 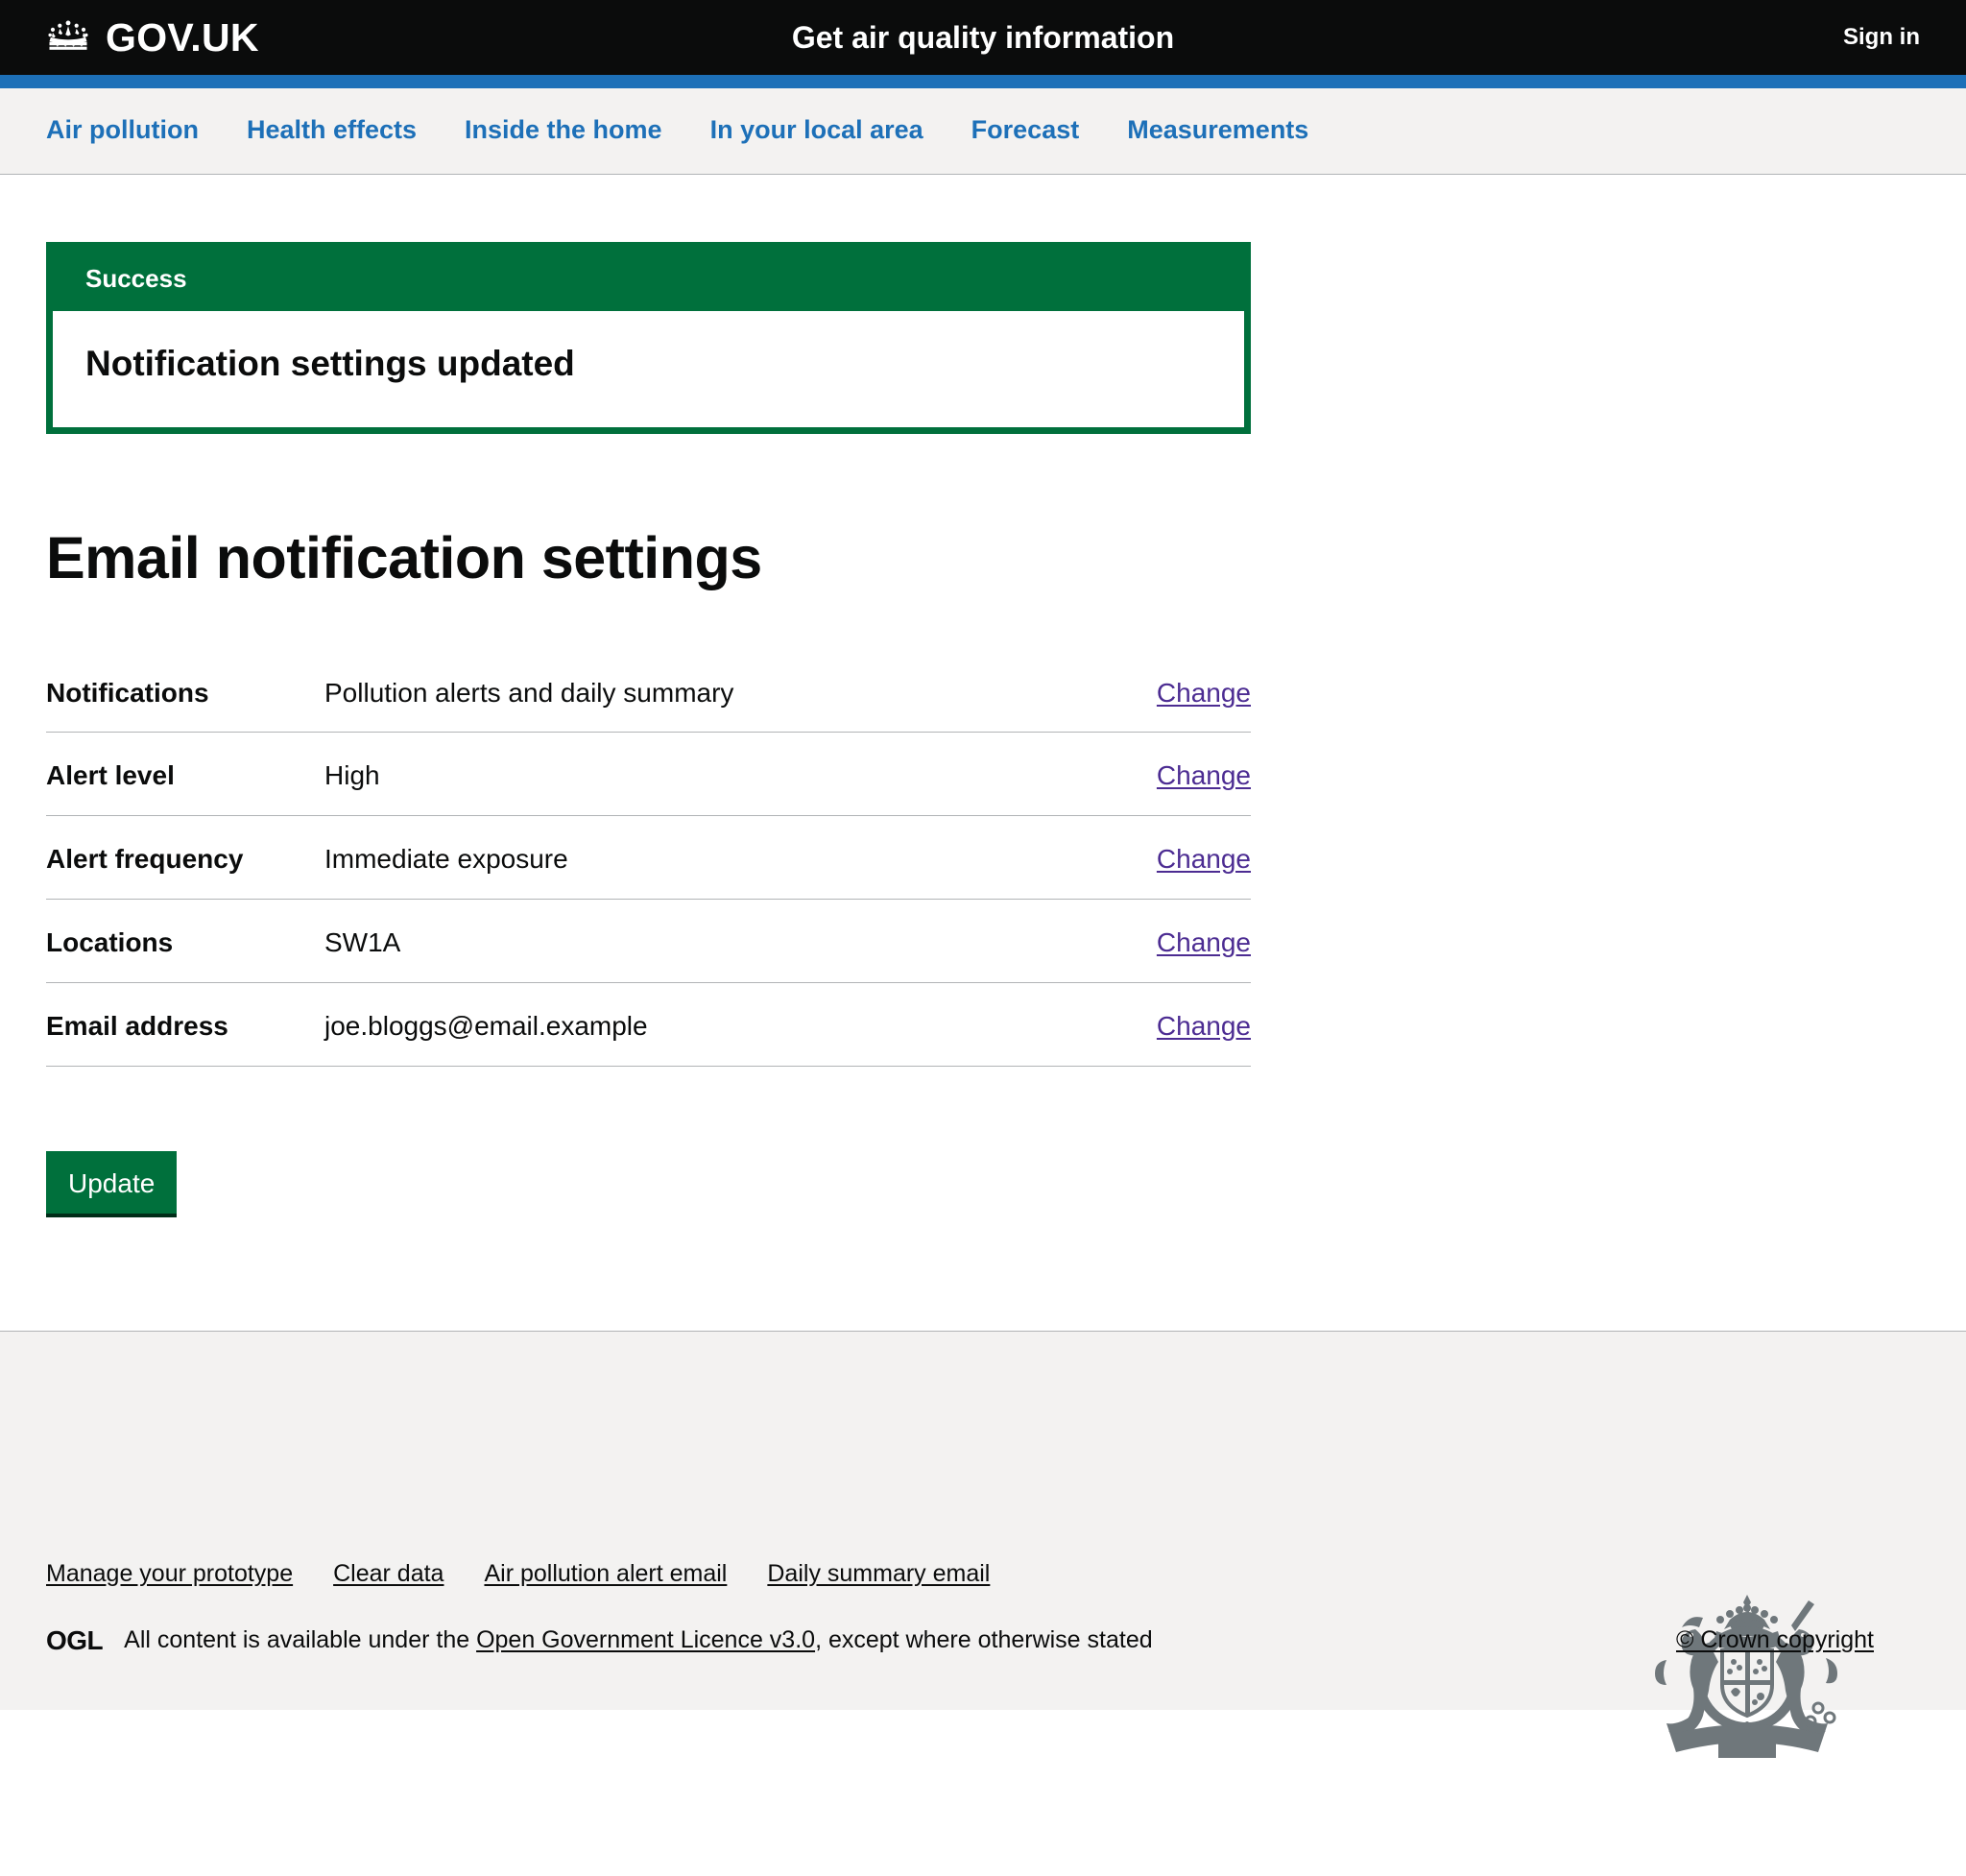 What do you see at coordinates (529, 693) in the screenshot?
I see `summary-value: Pollution alerts and daily summary` at bounding box center [529, 693].